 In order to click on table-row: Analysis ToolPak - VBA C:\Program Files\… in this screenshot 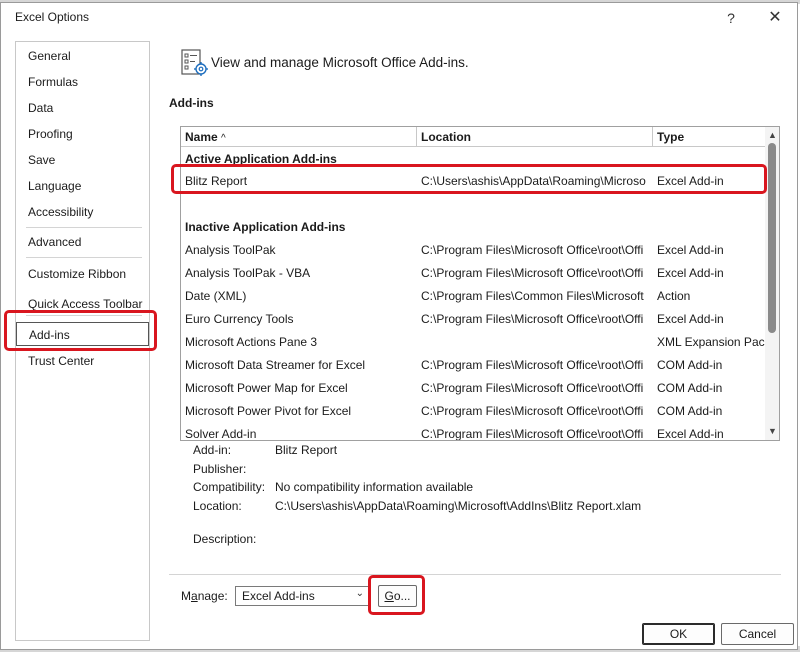, I will do `click(473, 273)`.